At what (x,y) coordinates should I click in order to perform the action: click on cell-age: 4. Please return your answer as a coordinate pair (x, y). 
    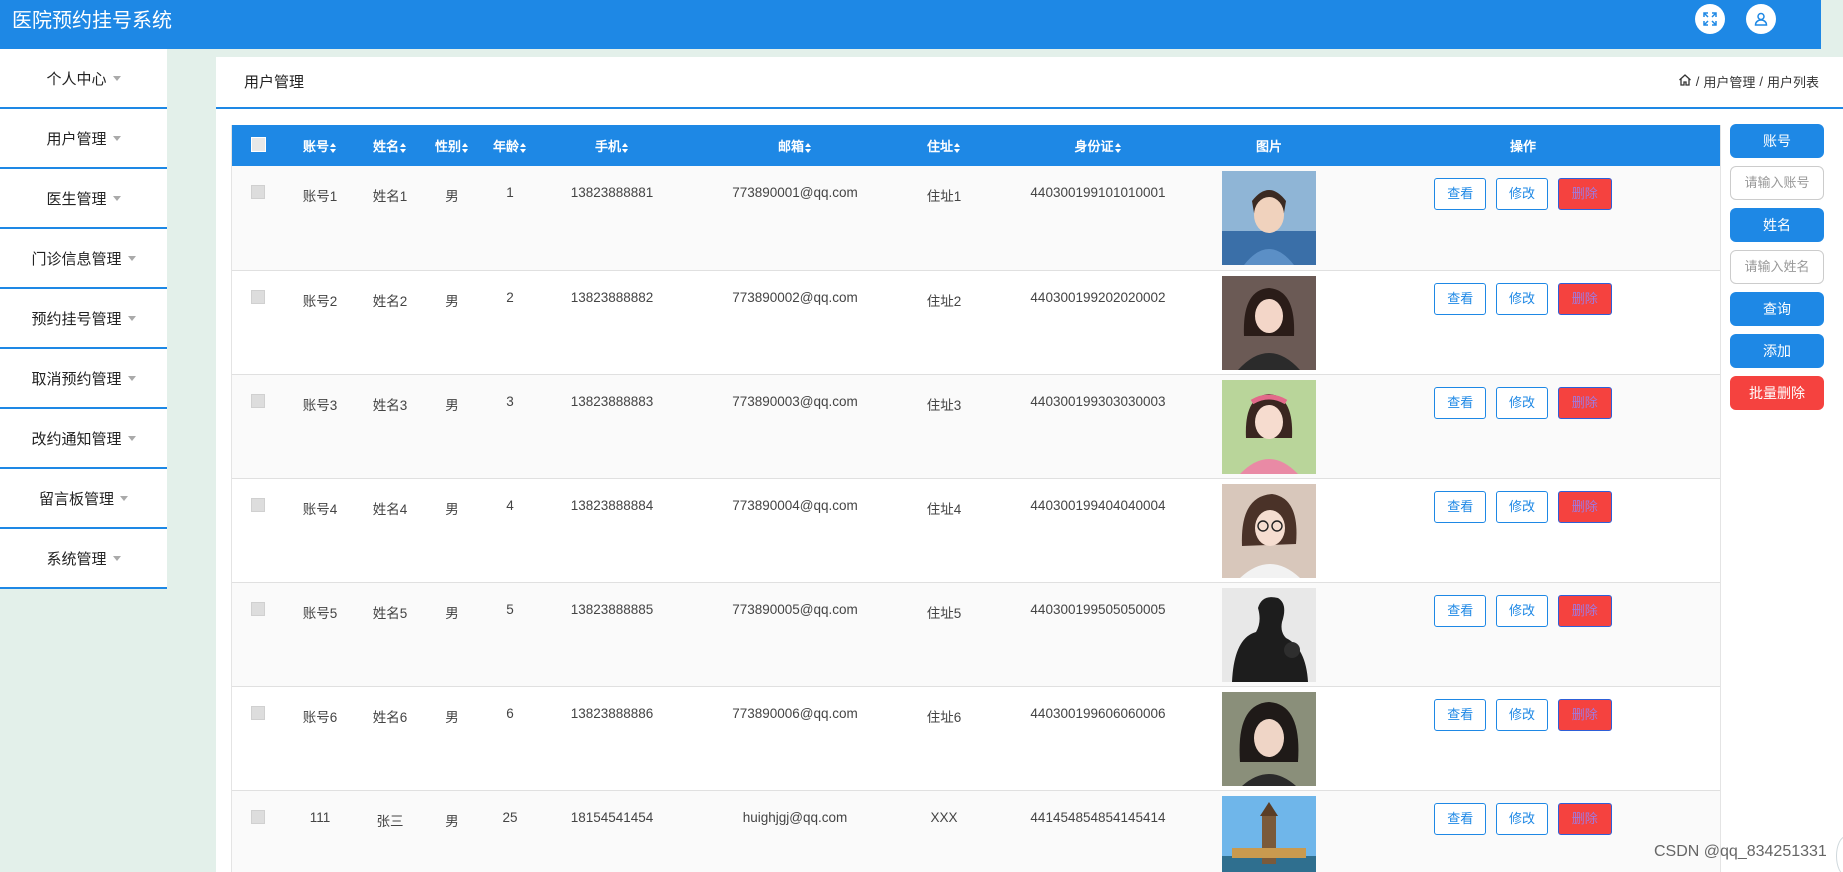
    Looking at the image, I should click on (510, 505).